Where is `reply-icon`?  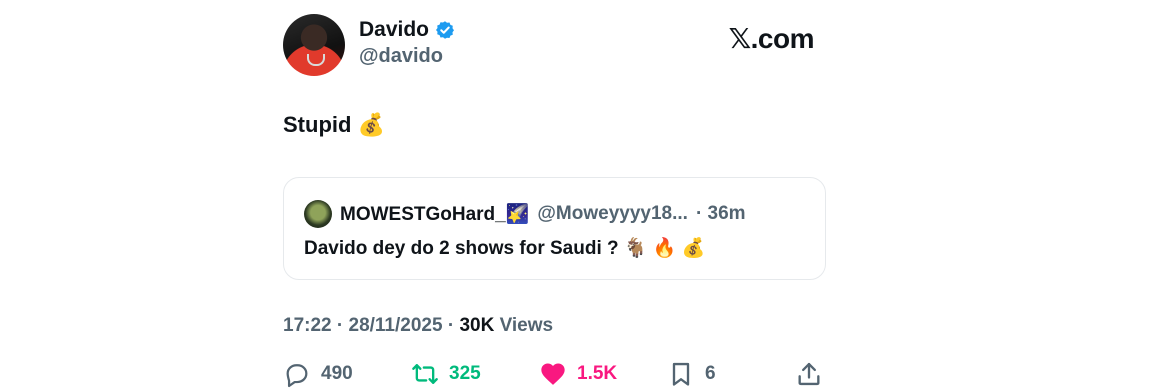 reply-icon is located at coordinates (297, 376).